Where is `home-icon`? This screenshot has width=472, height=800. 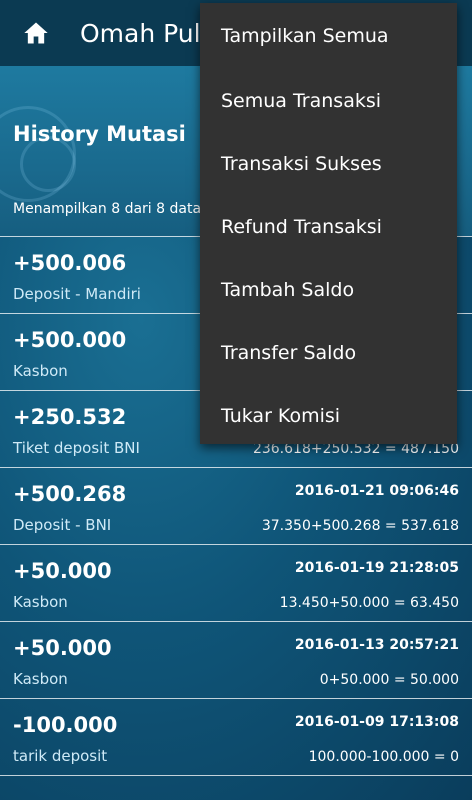 home-icon is located at coordinates (36, 33).